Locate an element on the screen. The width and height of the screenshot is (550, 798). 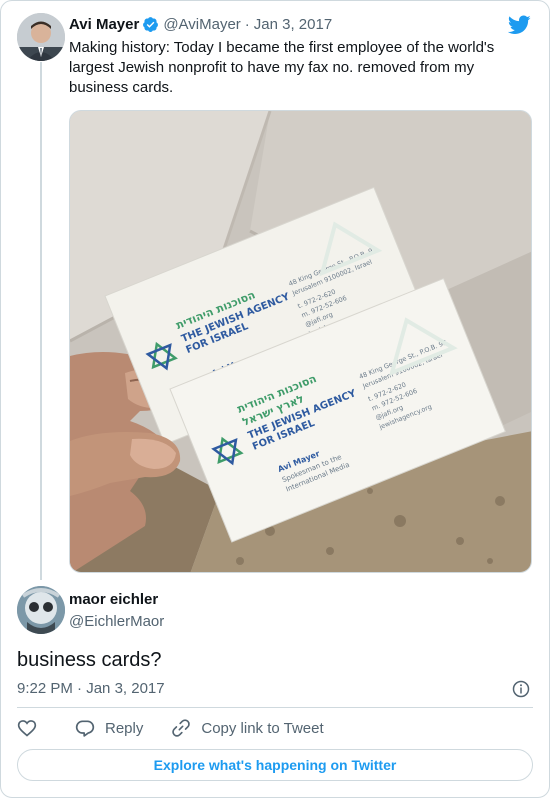
explore-twitter-button: Explore what's happening on Twitter is located at coordinates (275, 765).